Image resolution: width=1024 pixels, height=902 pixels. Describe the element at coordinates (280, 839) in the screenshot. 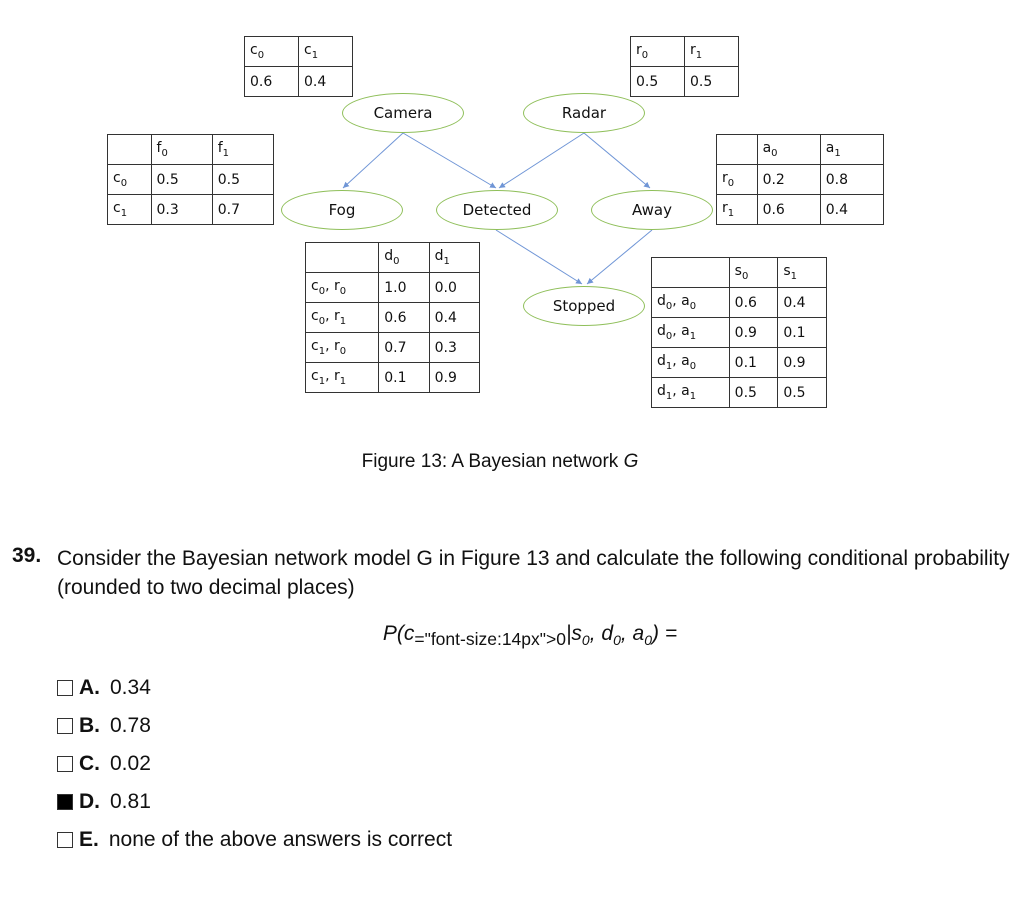

I see `option-value: none of the above answers is correct` at that location.